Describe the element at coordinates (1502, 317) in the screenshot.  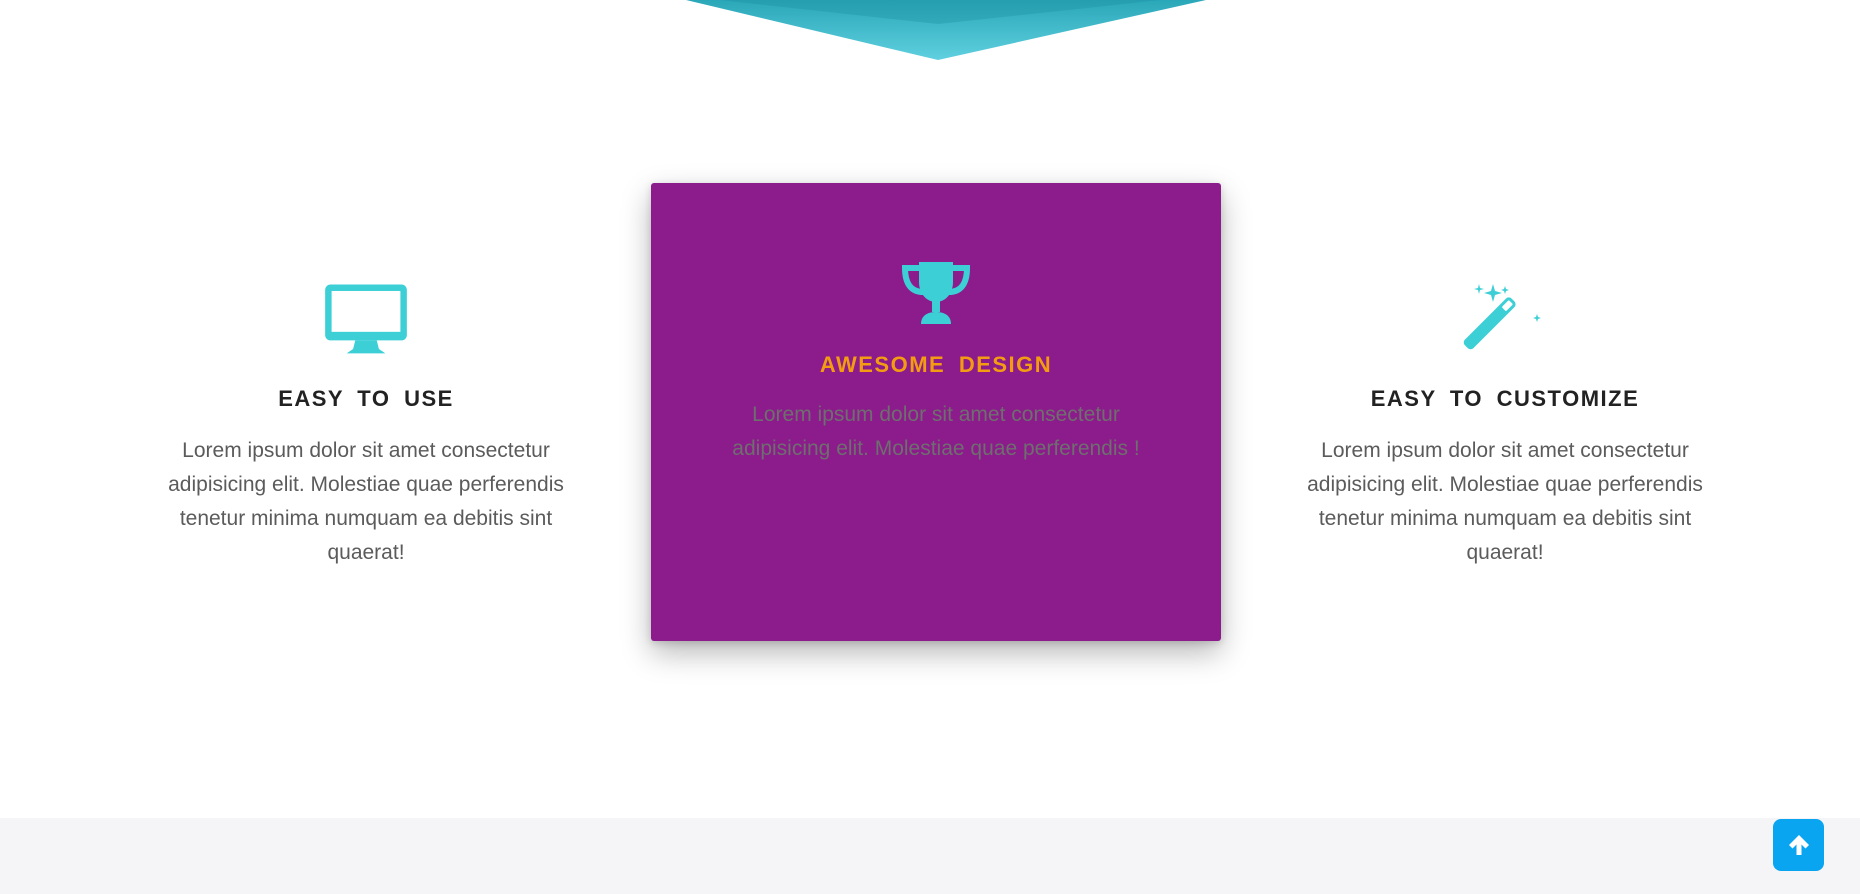
I see `magic-wand-icon` at that location.